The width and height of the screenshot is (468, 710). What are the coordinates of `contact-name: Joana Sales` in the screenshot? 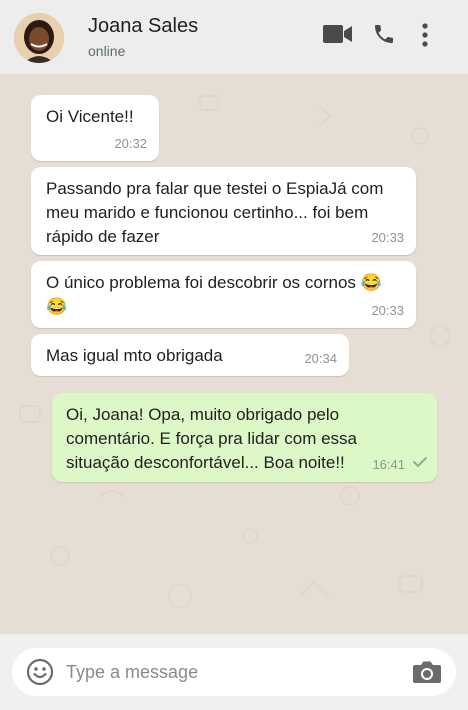 It's located at (143, 26).